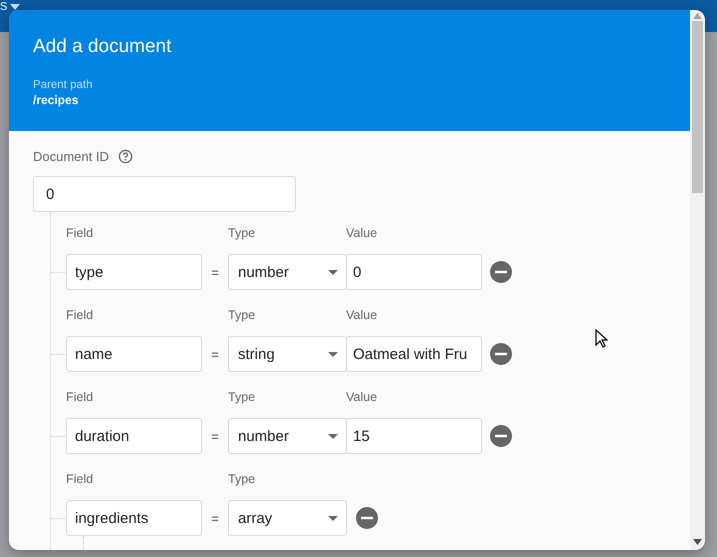 The image size is (717, 557). I want to click on parent-path: /recipes, so click(56, 100).